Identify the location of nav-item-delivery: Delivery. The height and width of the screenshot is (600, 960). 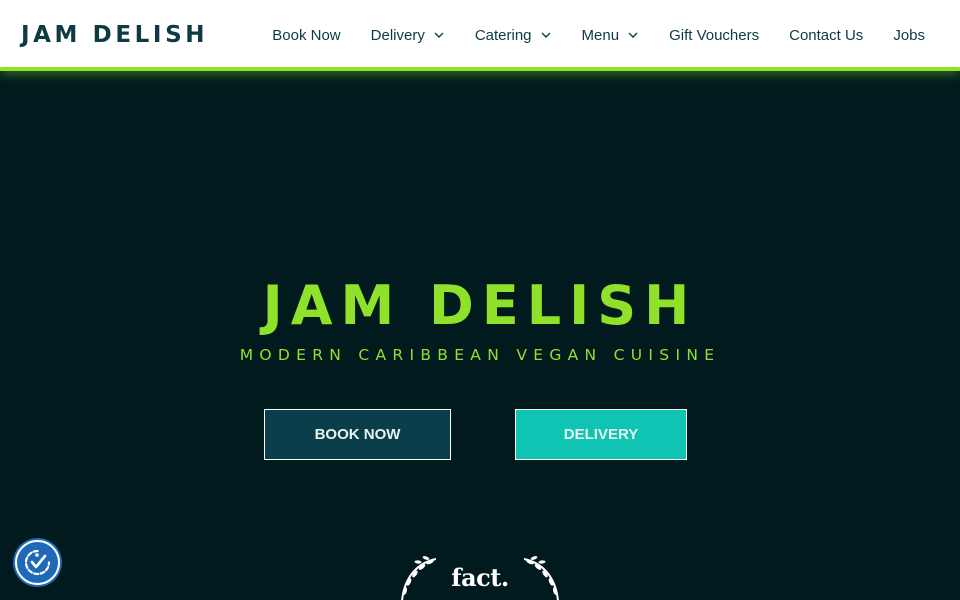
(408, 35).